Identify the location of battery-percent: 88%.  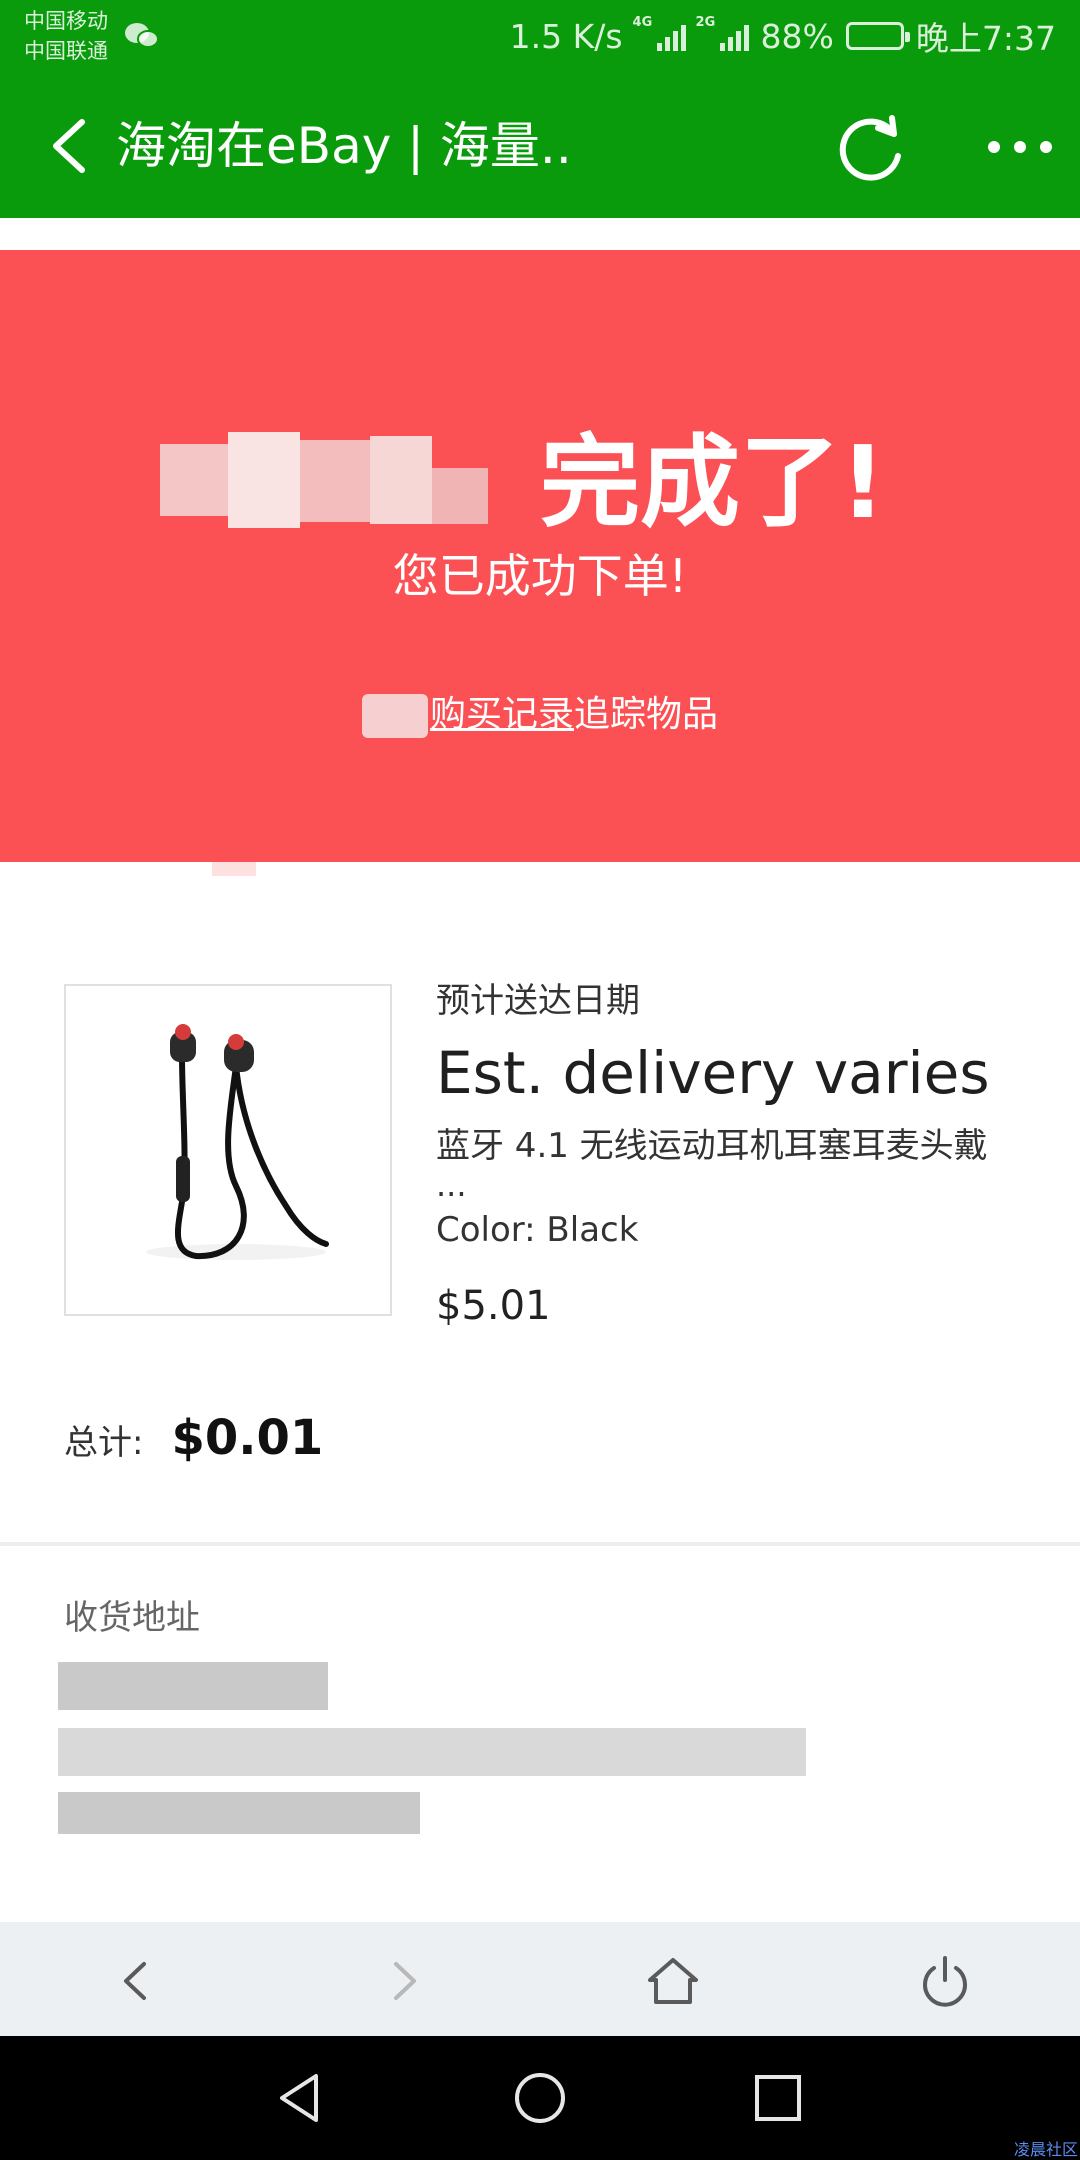
(797, 36).